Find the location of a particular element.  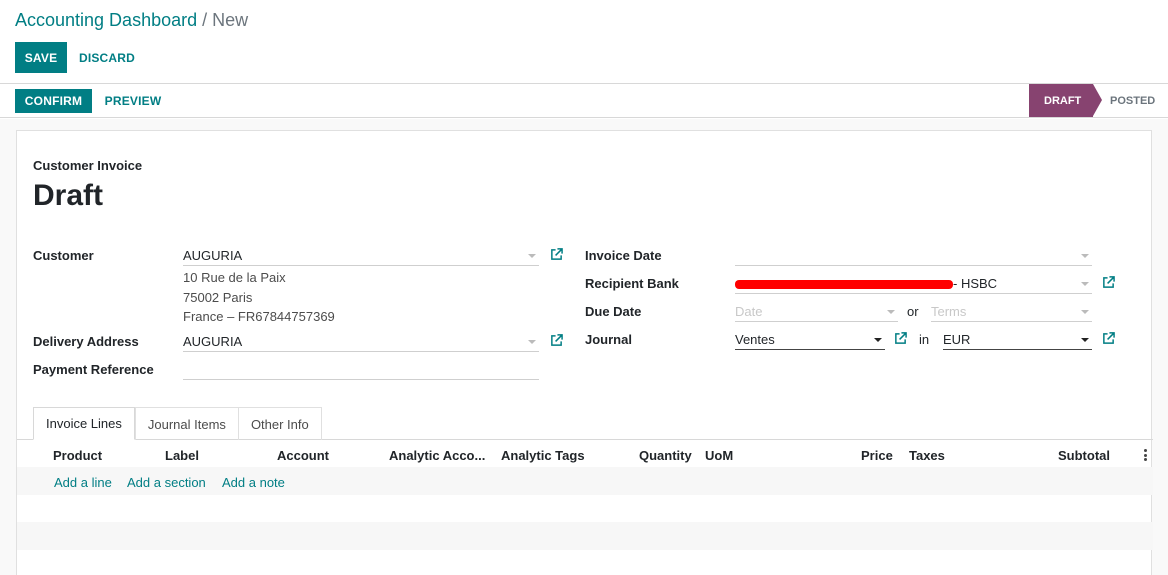

column-header-price: Price is located at coordinates (877, 455).